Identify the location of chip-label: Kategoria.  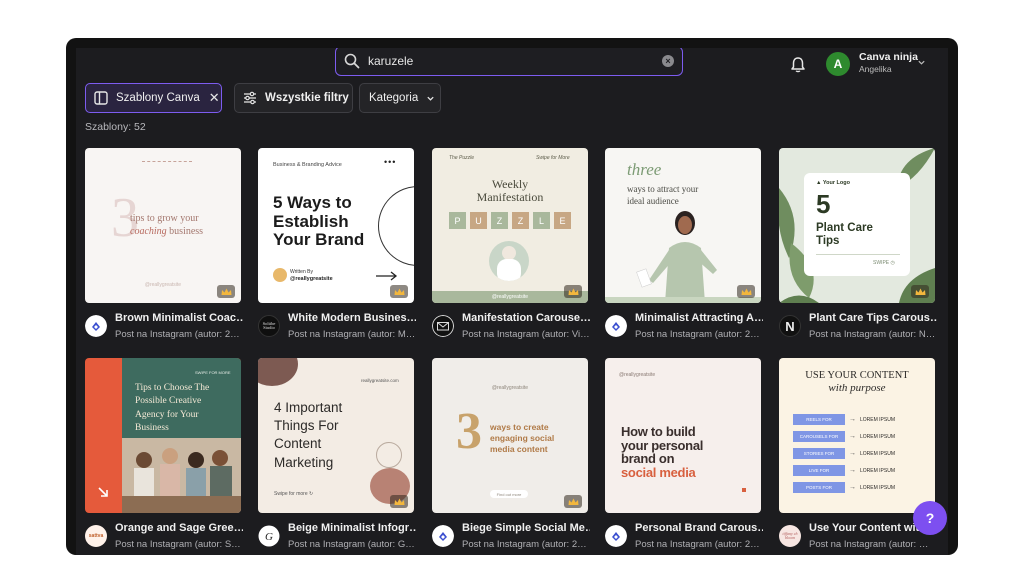
(394, 98).